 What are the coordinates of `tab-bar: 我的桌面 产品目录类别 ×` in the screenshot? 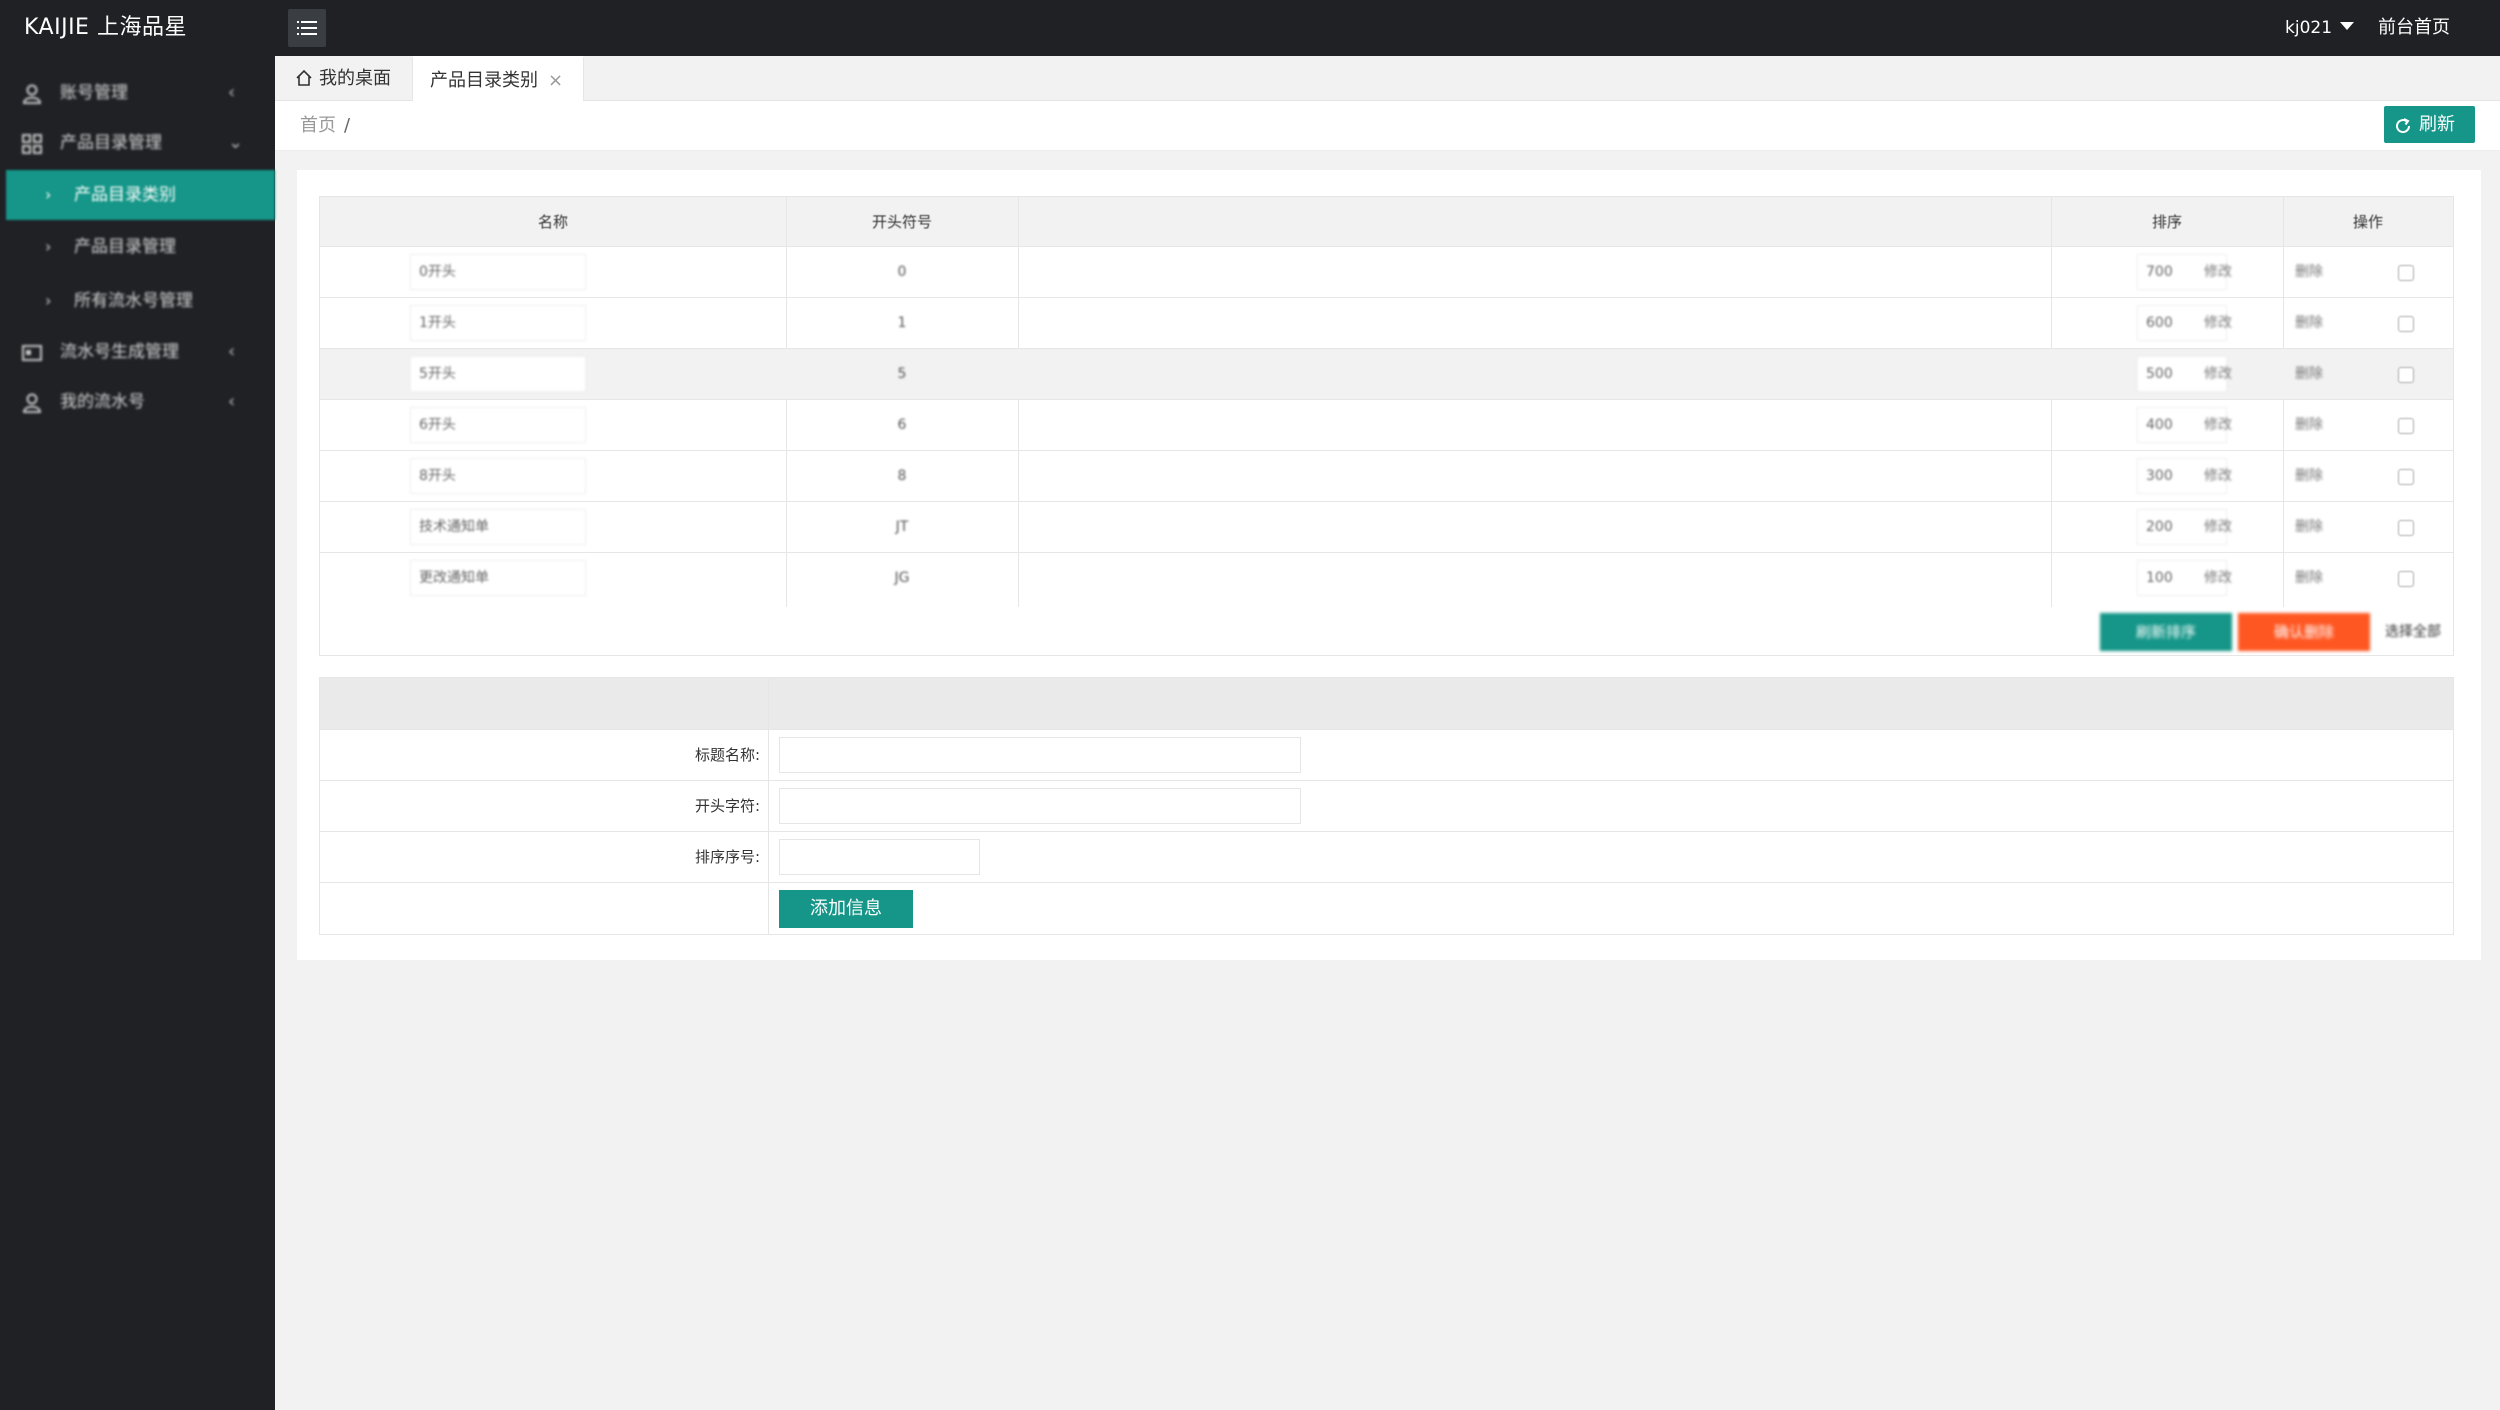 It's located at (1387, 78).